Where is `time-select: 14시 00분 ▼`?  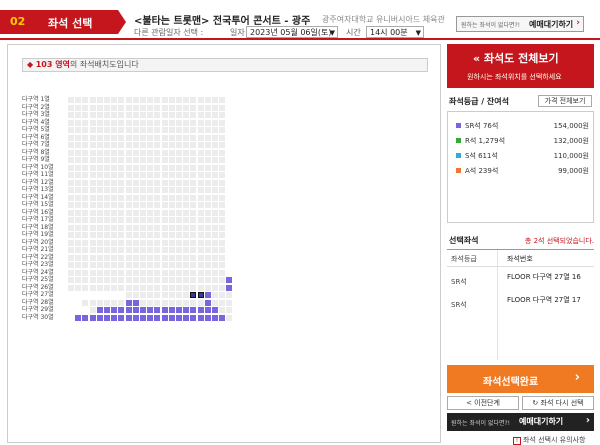
time-select: 14시 00분 ▼ is located at coordinates (395, 32).